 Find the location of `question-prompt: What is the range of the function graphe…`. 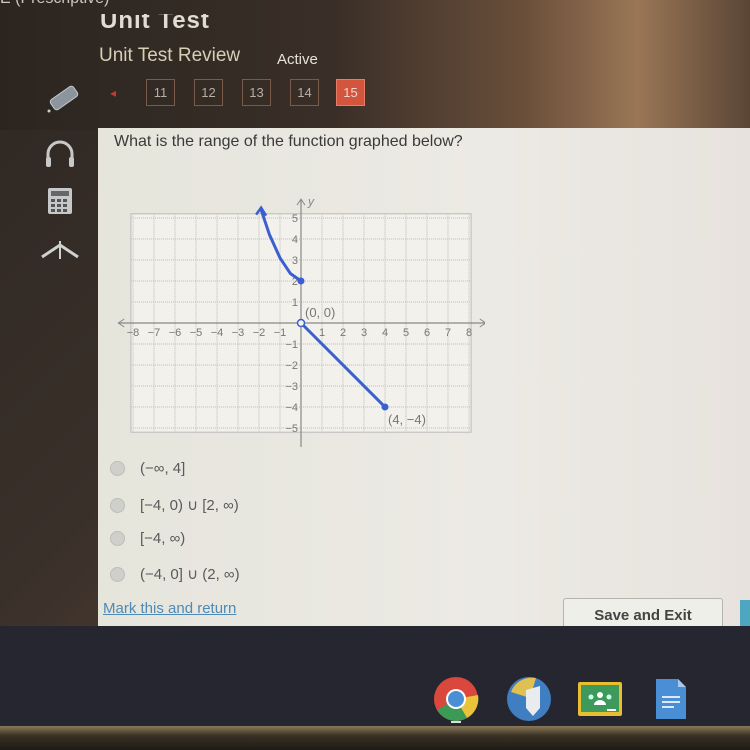

question-prompt: What is the range of the function graphe… is located at coordinates (288, 141).